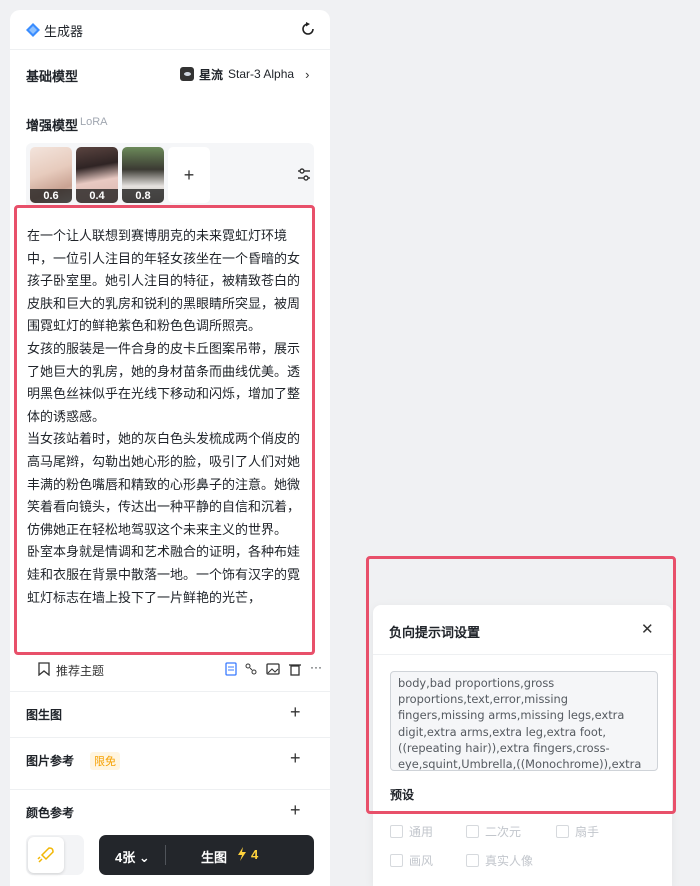 The image size is (700, 886). Describe the element at coordinates (143, 196) in the screenshot. I see `lora-weight: 0.8` at that location.